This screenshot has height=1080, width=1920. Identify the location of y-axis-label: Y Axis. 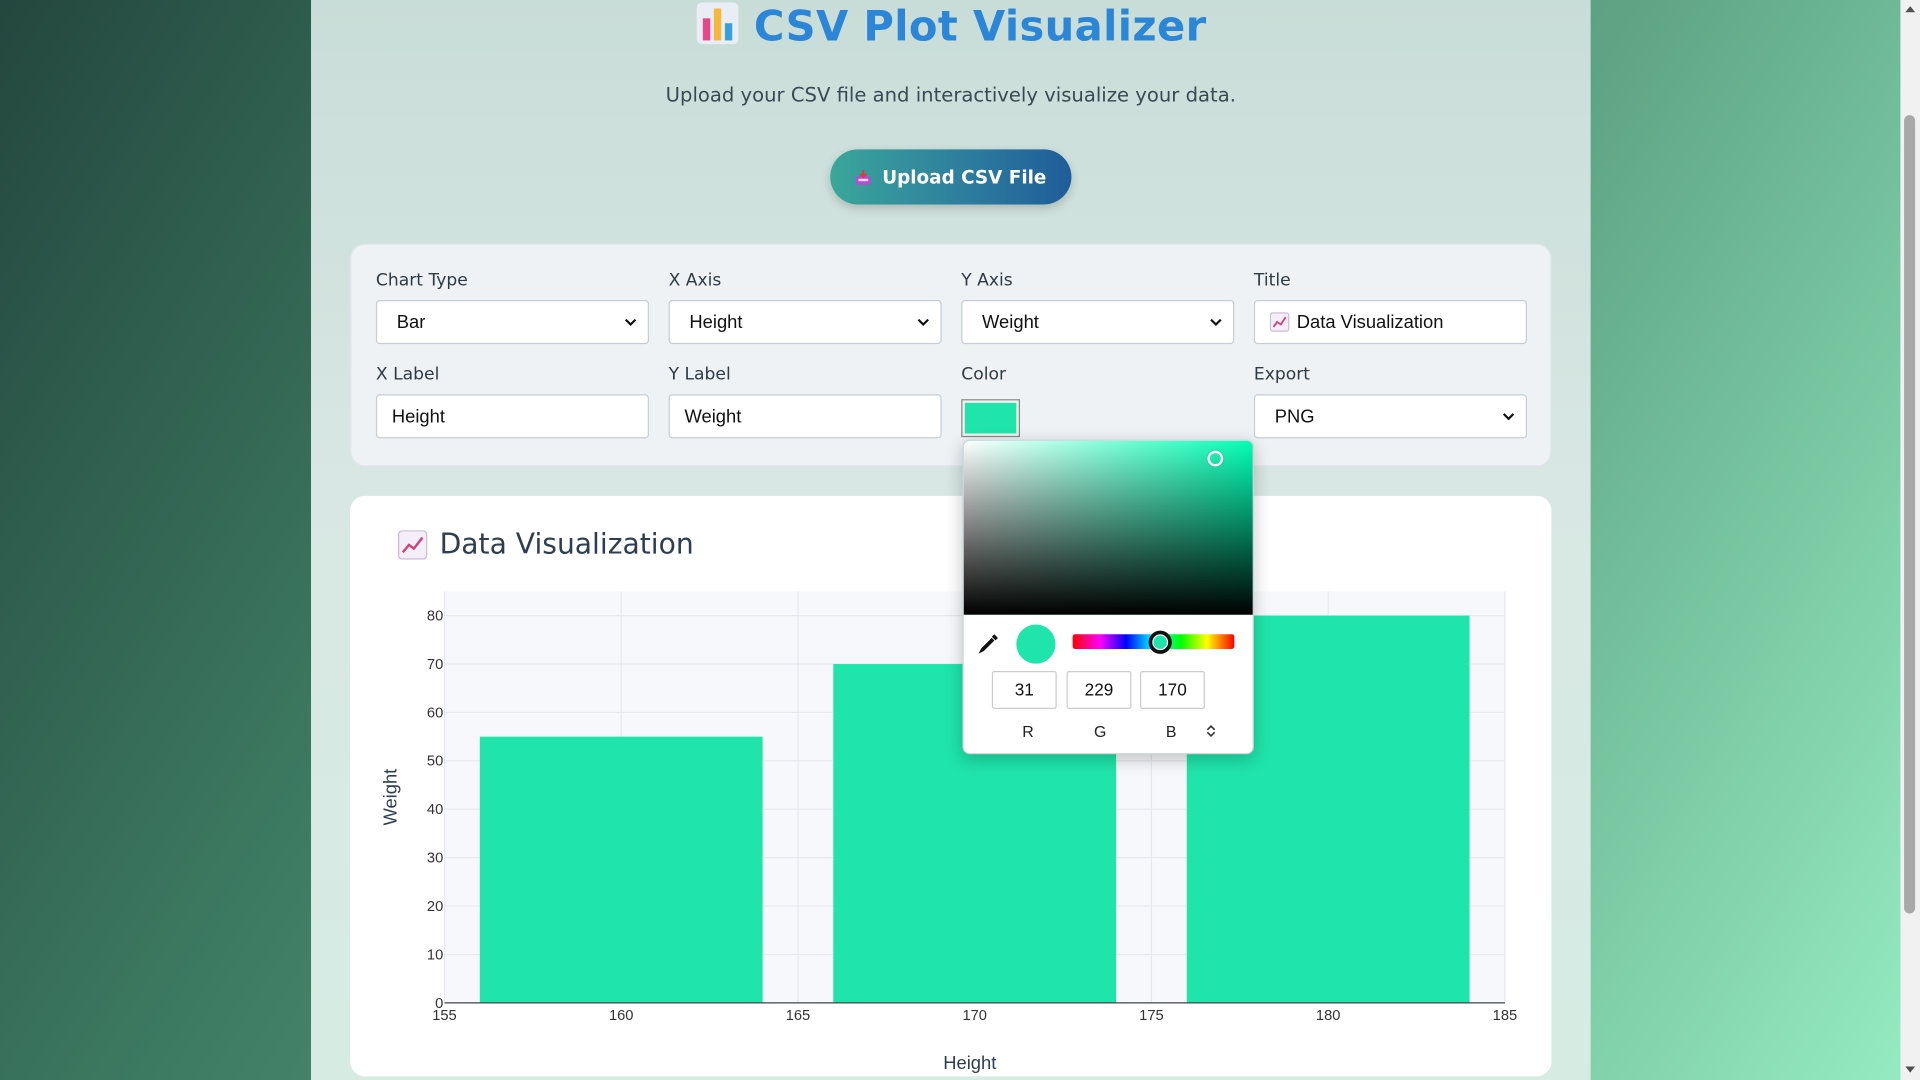
(987, 280).